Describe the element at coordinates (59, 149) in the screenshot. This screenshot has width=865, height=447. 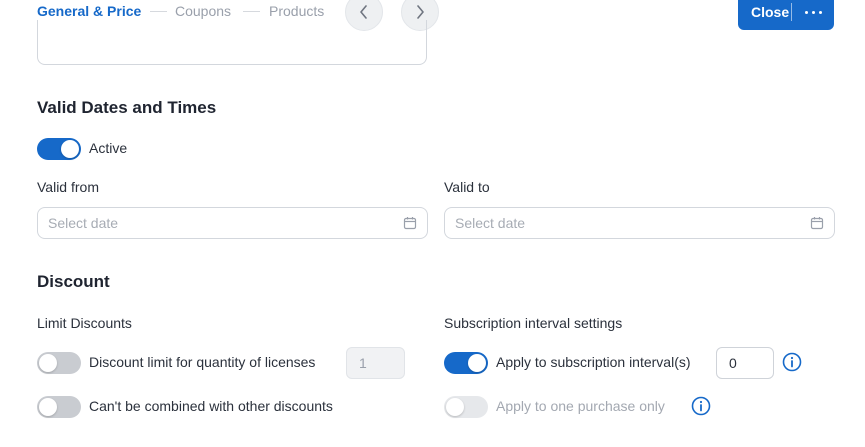
I see `active-toggle` at that location.